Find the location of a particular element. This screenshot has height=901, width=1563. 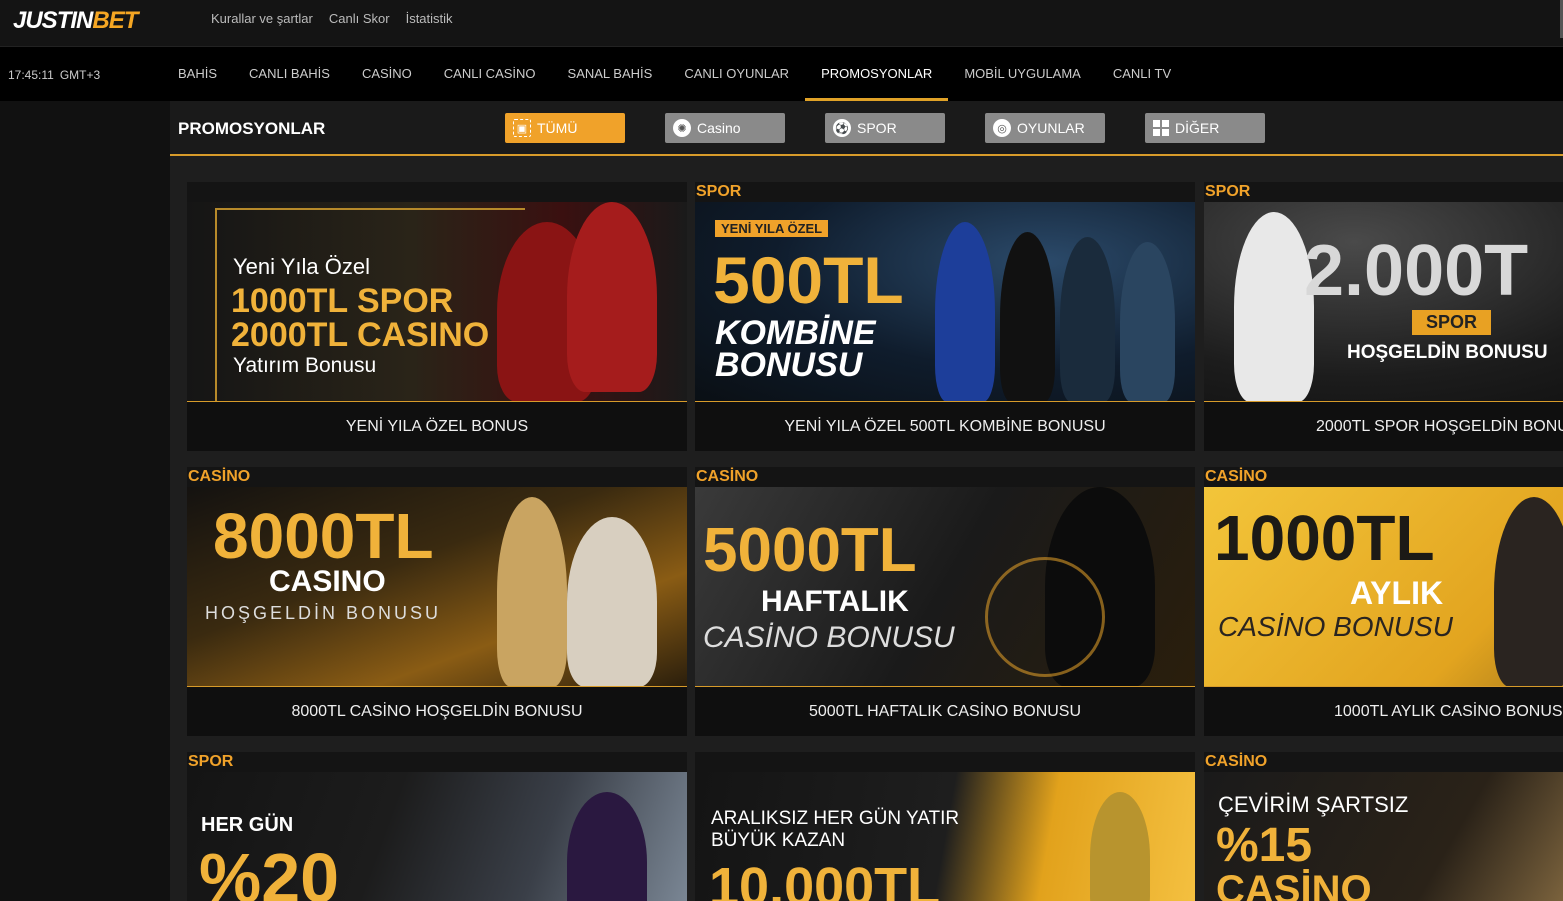

banner-line: BÜYÜK KAZAN is located at coordinates (778, 840).